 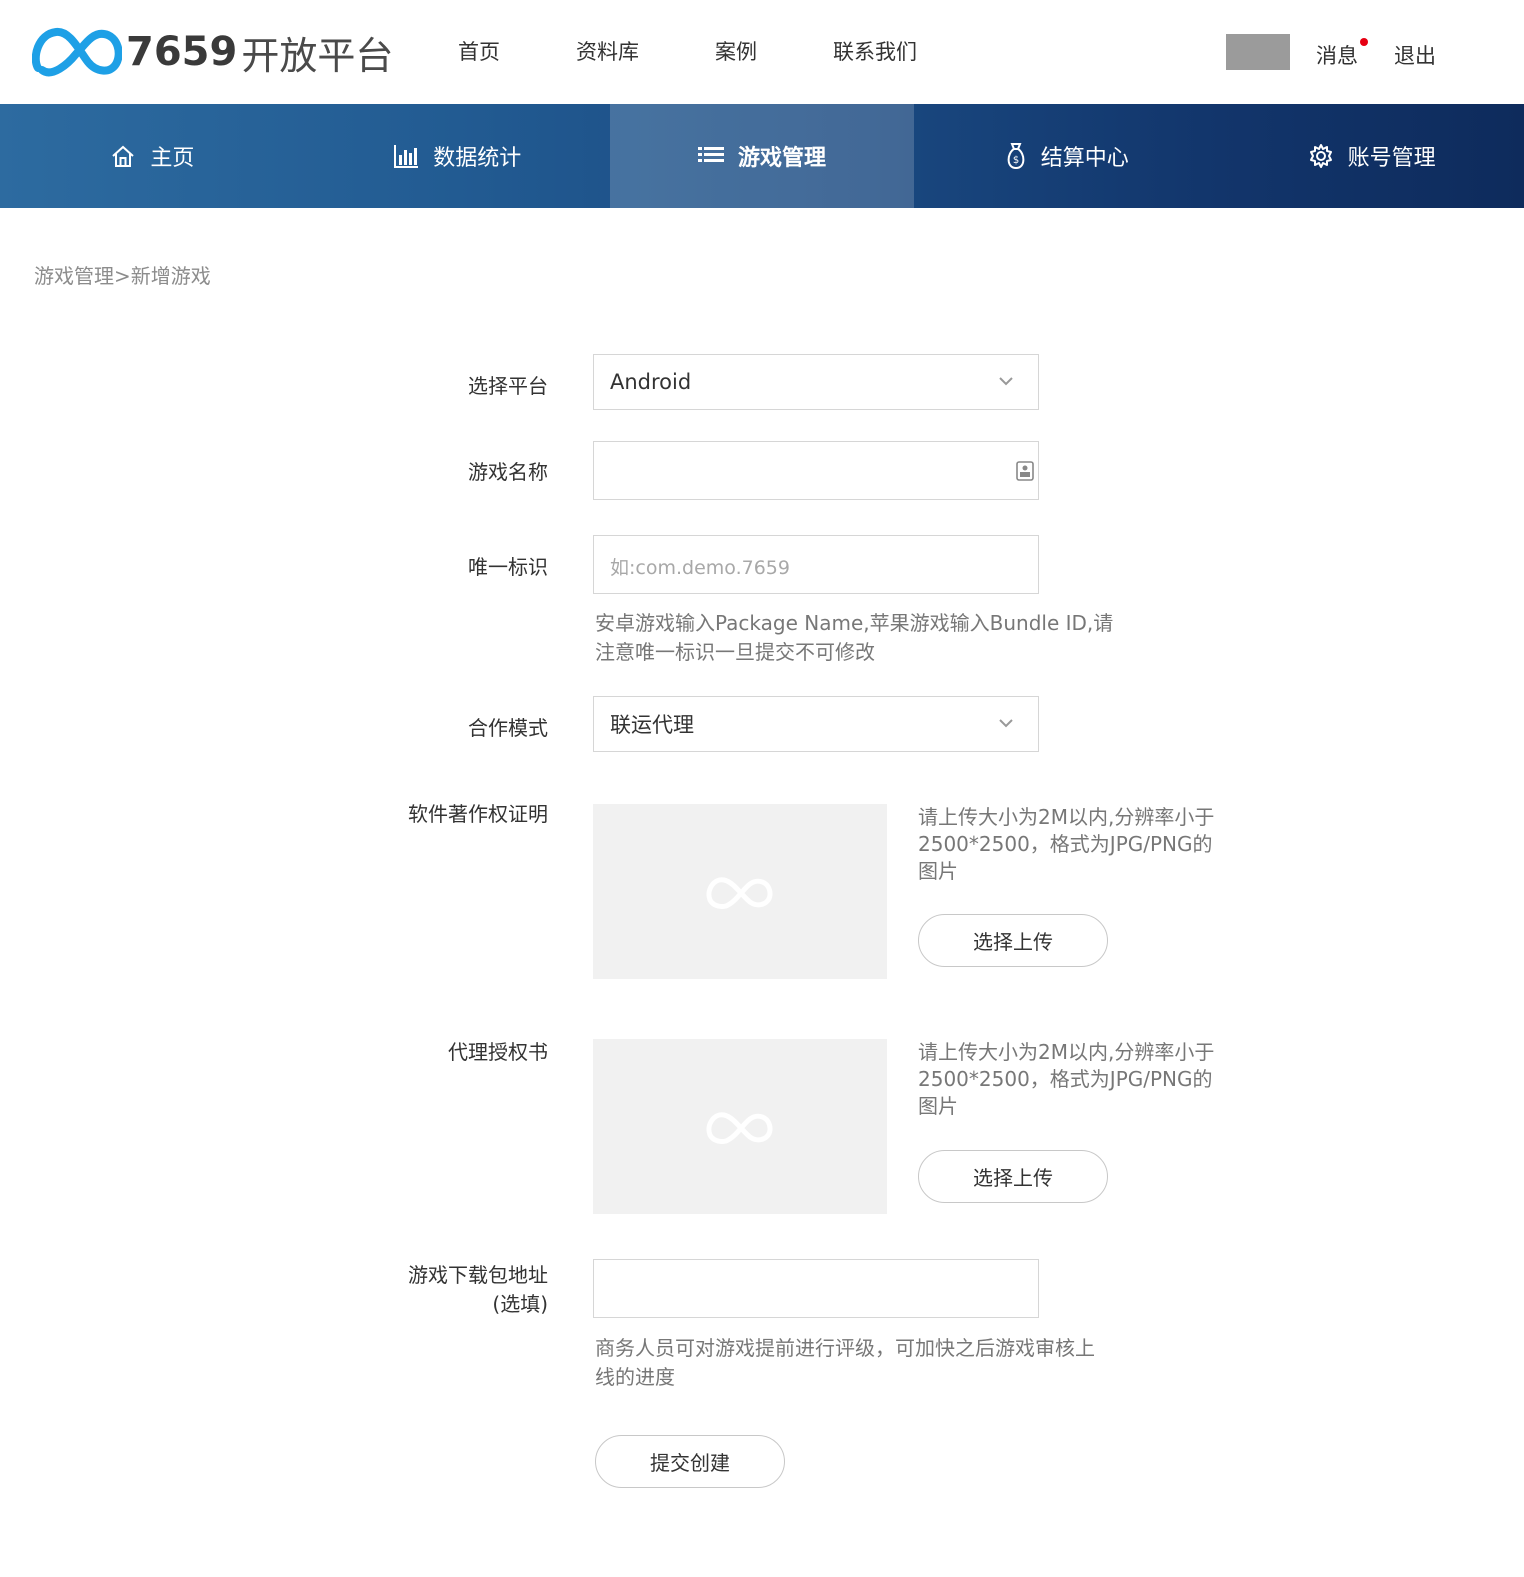 I want to click on topnav-contact: 联系我们, so click(x=875, y=51).